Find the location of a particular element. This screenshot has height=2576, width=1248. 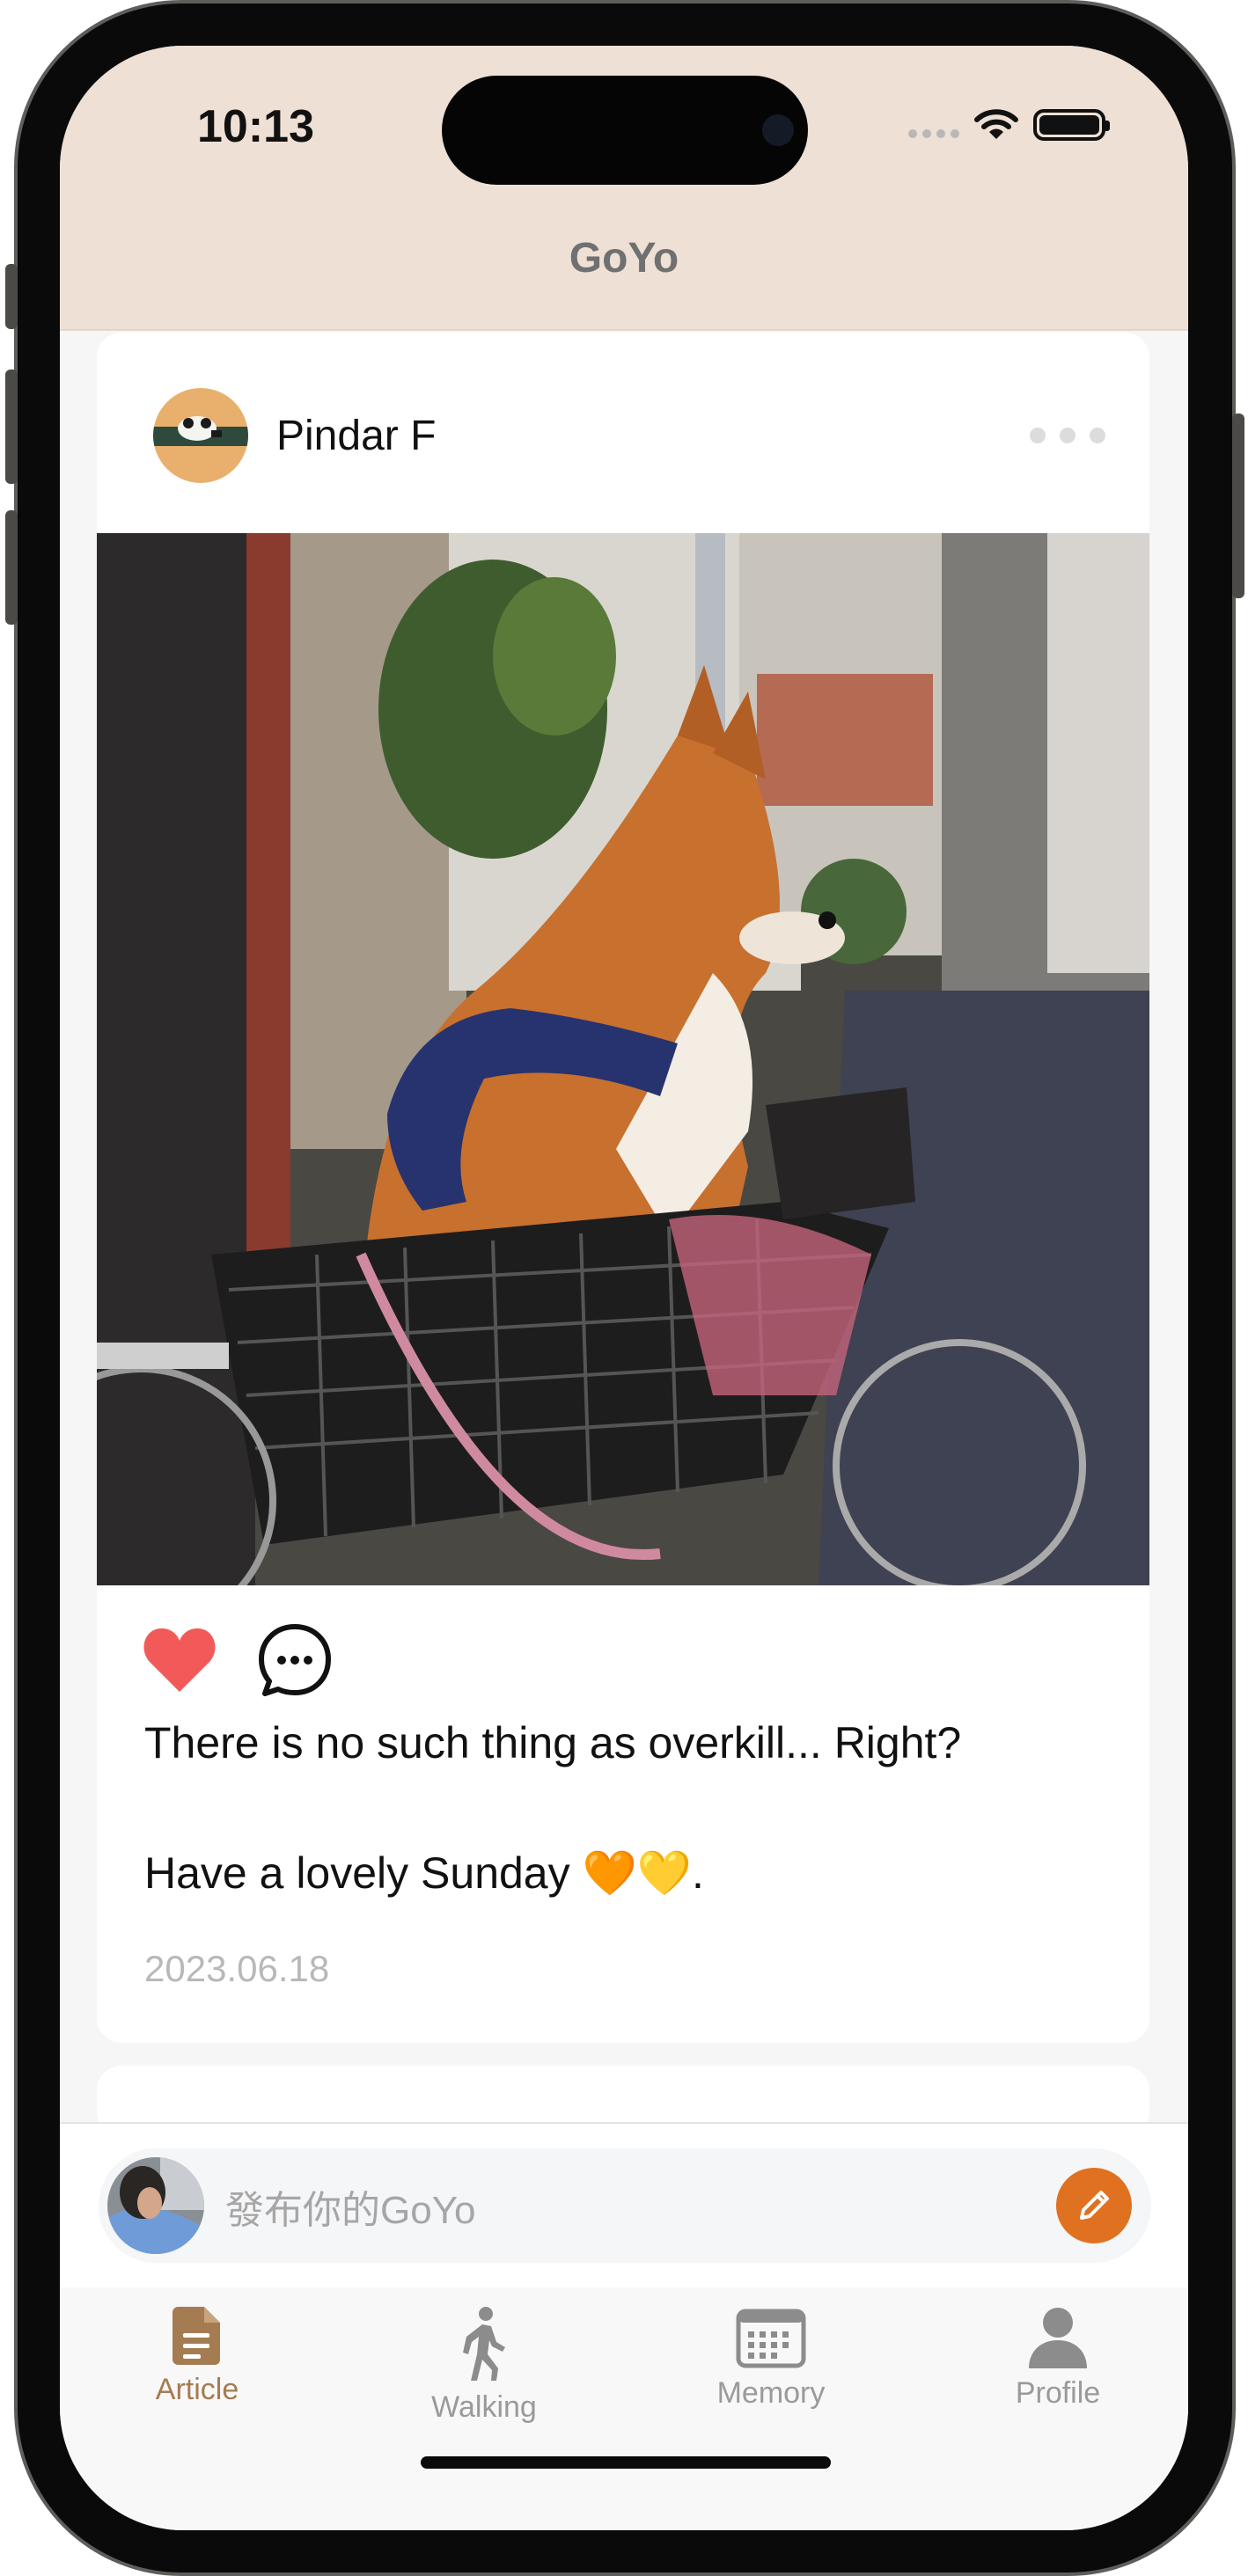

page-title: GoYo is located at coordinates (624, 258).